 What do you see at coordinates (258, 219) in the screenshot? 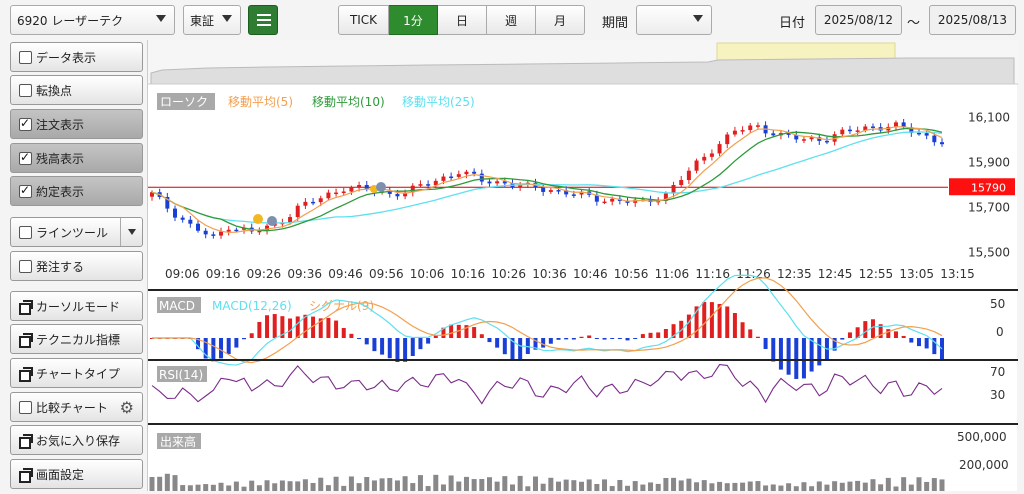
I see `order-marker-icon` at bounding box center [258, 219].